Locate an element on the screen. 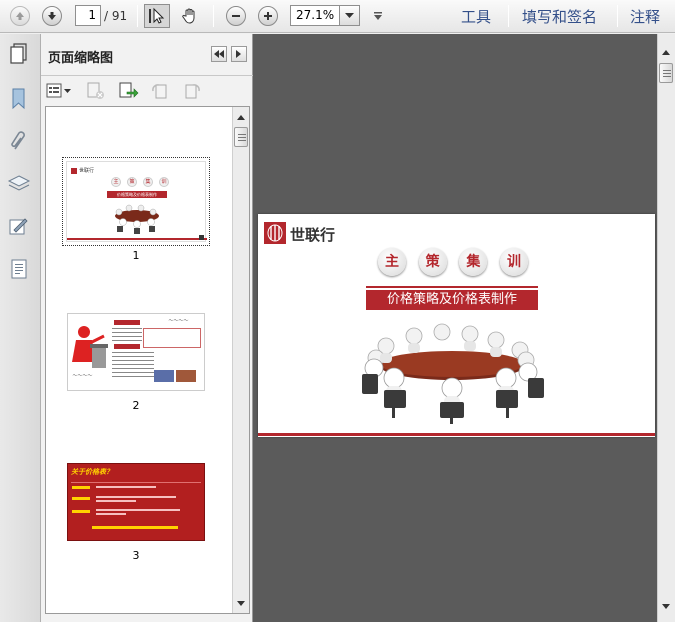  select-tool-icon is located at coordinates (157, 15).